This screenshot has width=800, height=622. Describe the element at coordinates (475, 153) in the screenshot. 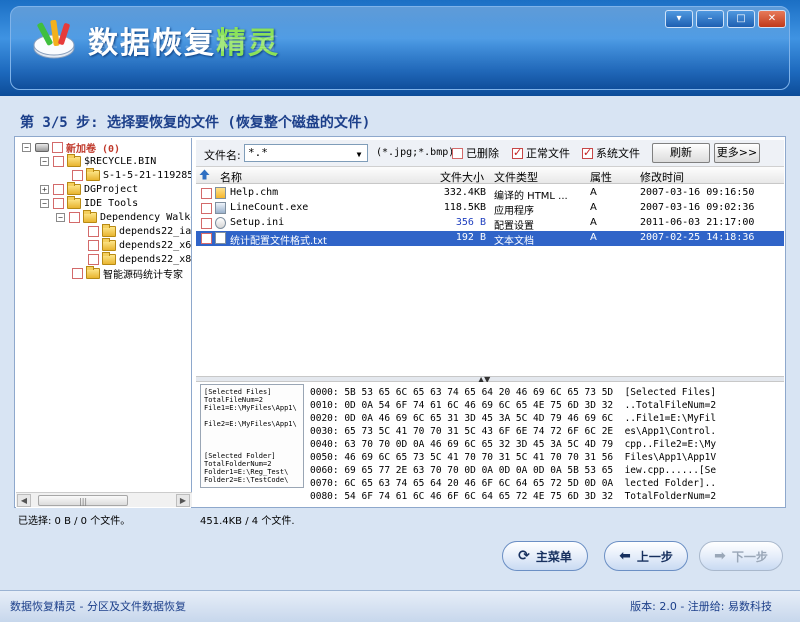

I see `deleted-files-option: 已删除` at that location.